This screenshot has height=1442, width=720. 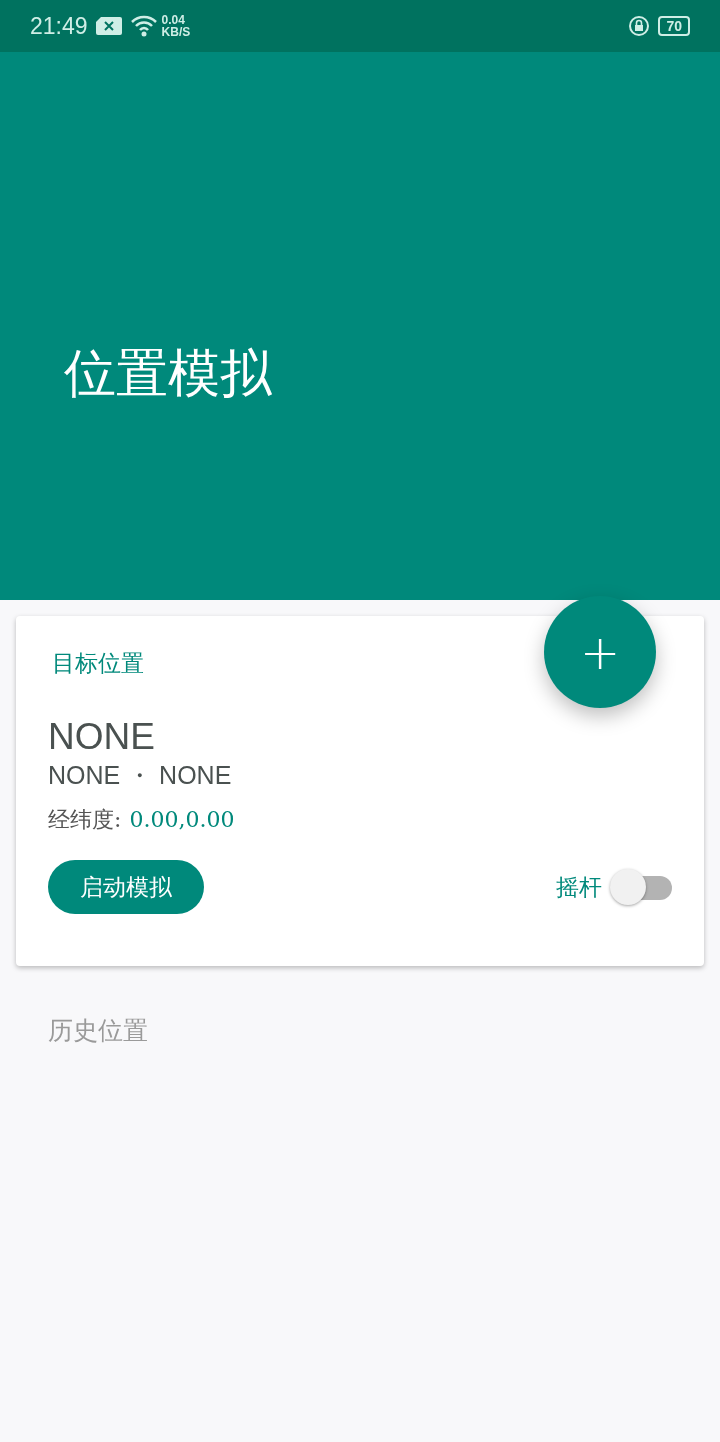 I want to click on battery-level: 70, so click(x=674, y=26).